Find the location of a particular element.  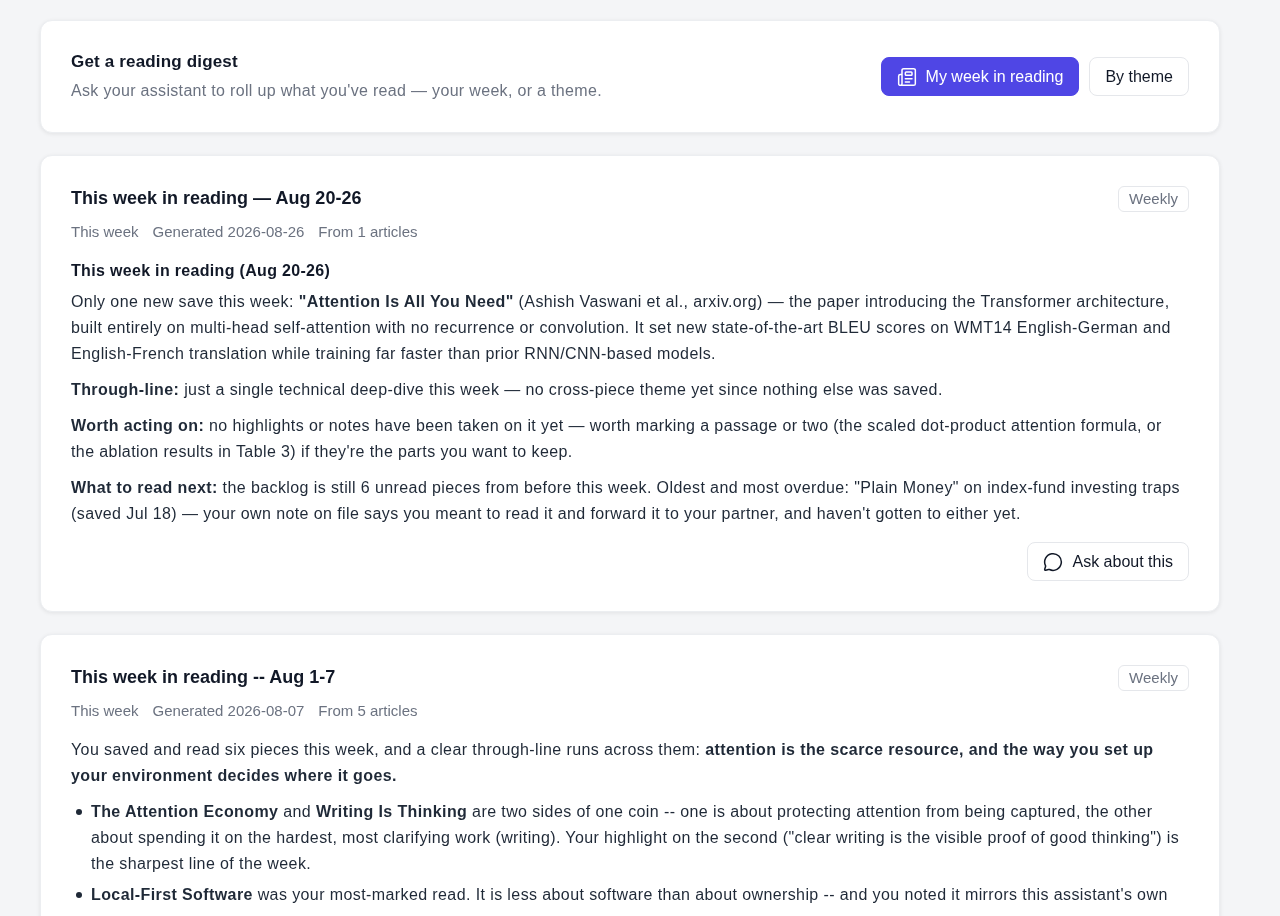

meta-text: From 1 articles is located at coordinates (368, 232).